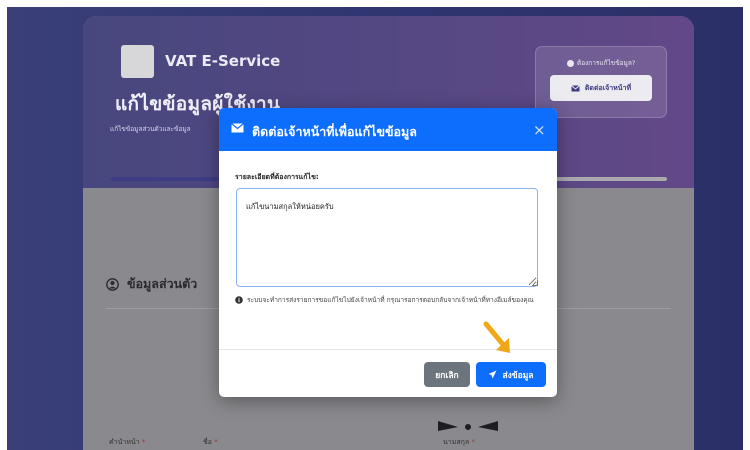  I want to click on help-text: ต้องการแก้ไขข้อมูล?, so click(601, 63).